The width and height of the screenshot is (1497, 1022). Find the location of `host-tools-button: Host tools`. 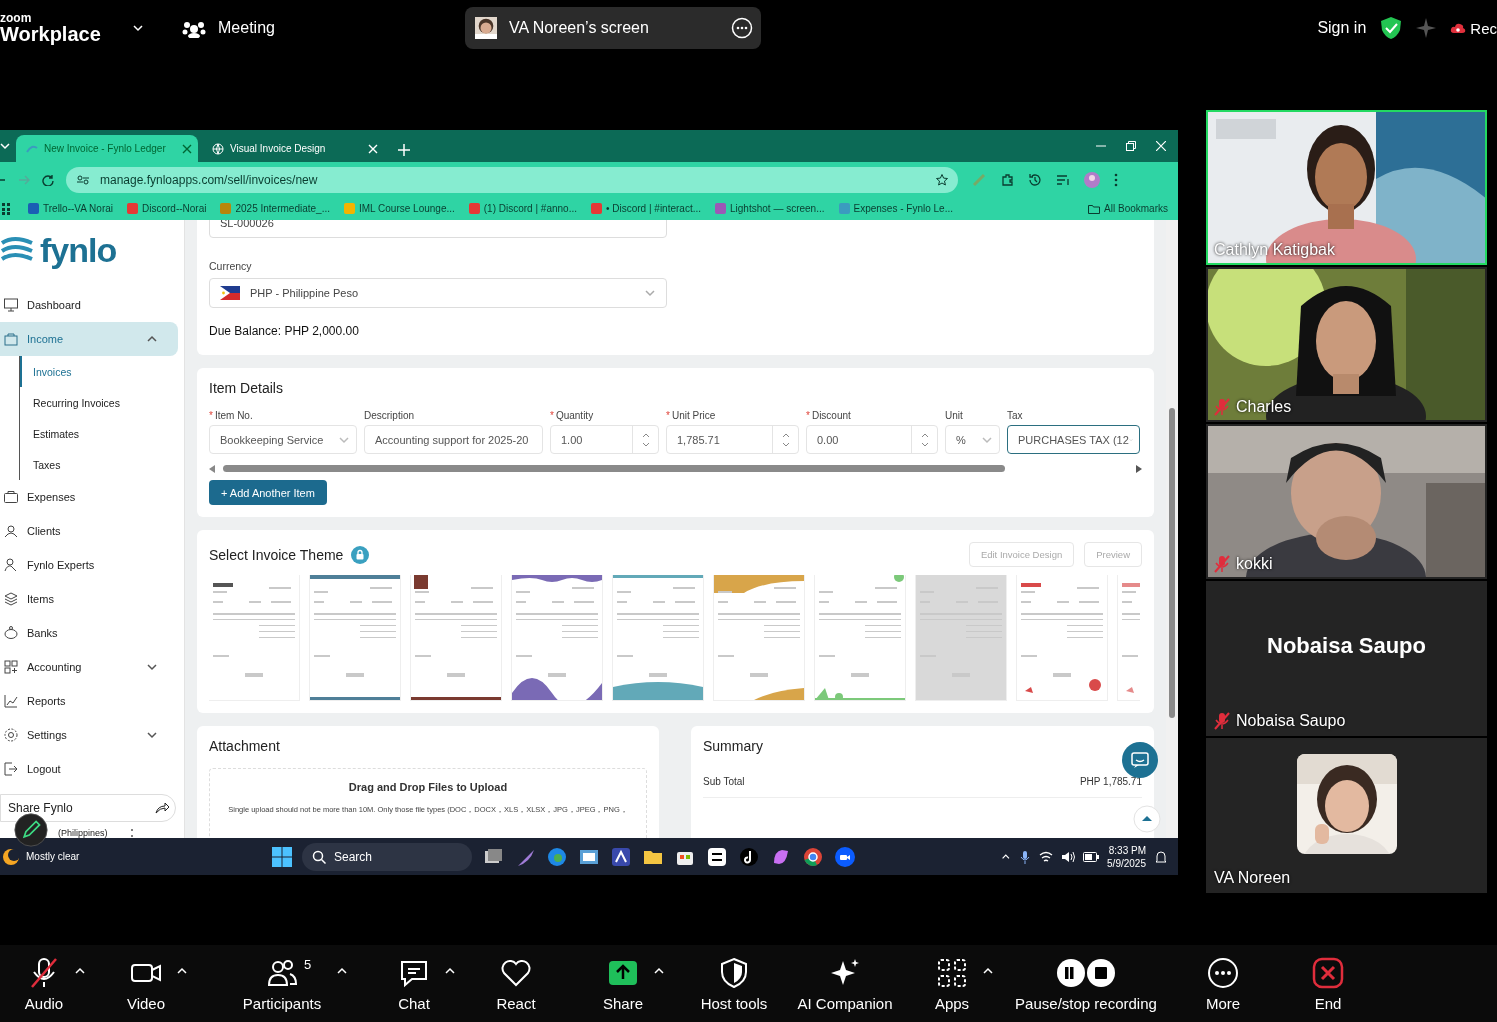

host-tools-button: Host tools is located at coordinates (734, 983).